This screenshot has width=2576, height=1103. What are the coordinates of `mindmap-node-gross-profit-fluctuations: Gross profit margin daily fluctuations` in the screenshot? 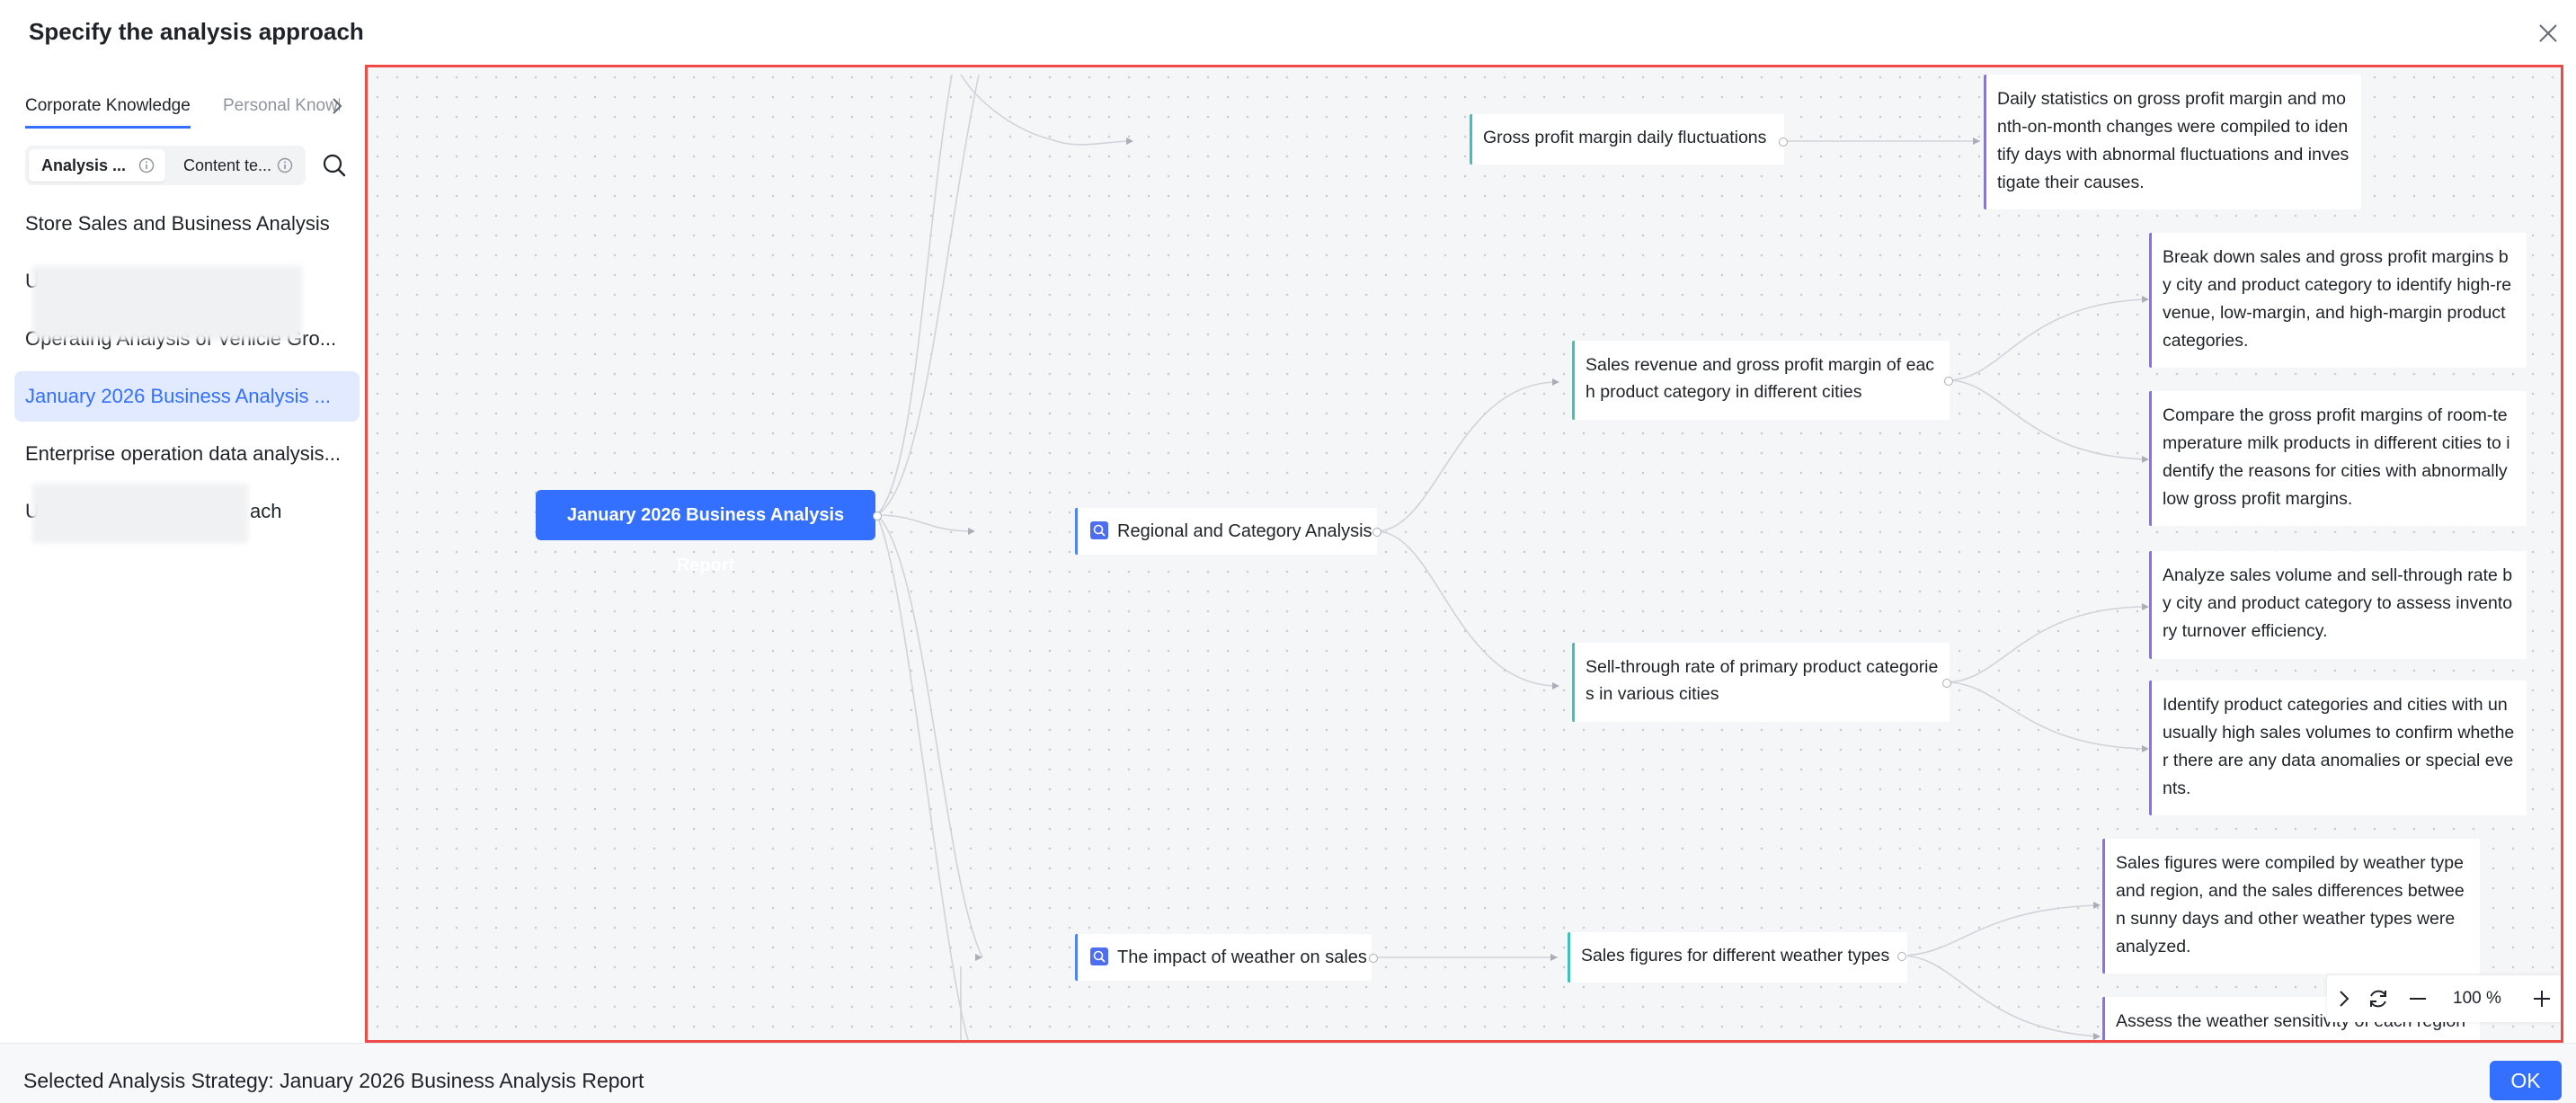 It's located at (1627, 139).